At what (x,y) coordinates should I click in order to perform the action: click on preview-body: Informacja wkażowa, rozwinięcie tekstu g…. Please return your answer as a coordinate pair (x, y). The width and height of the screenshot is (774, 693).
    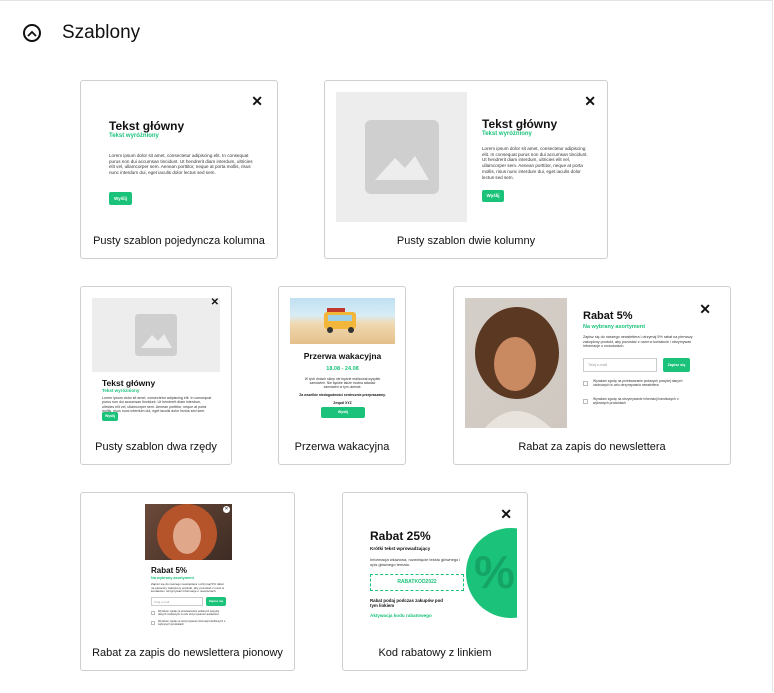
    Looking at the image, I should click on (415, 562).